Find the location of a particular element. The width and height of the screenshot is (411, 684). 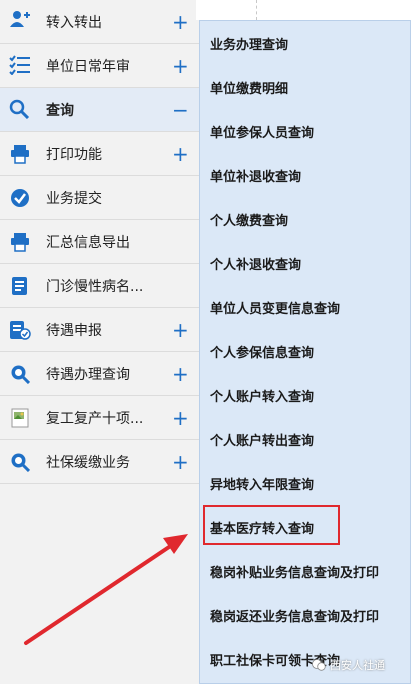

annotation-arrow is located at coordinates (106, 589).